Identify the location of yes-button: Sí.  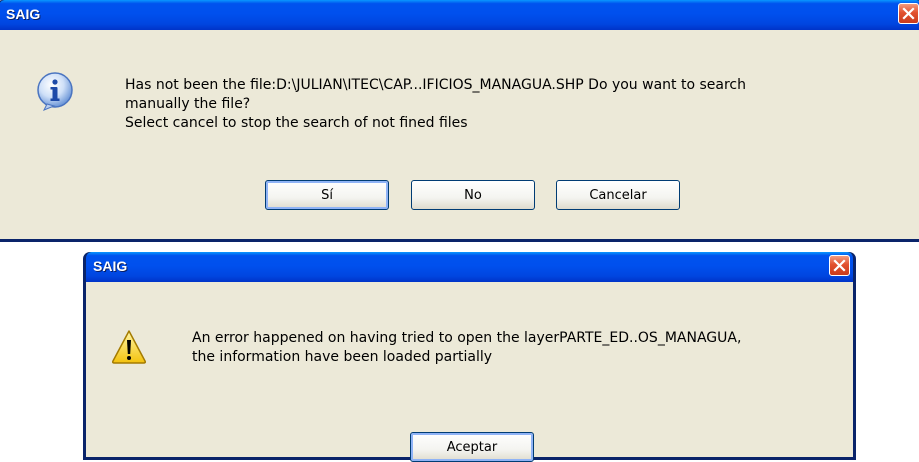
(327, 195).